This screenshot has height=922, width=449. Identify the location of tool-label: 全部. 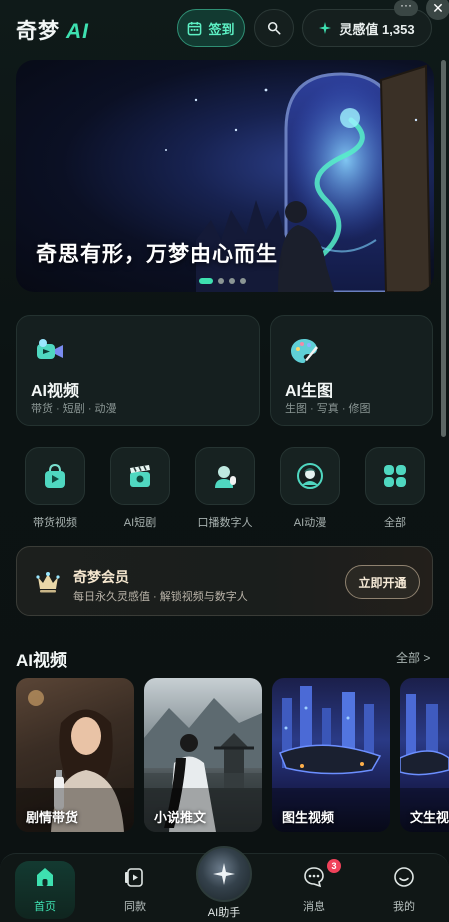
(395, 523).